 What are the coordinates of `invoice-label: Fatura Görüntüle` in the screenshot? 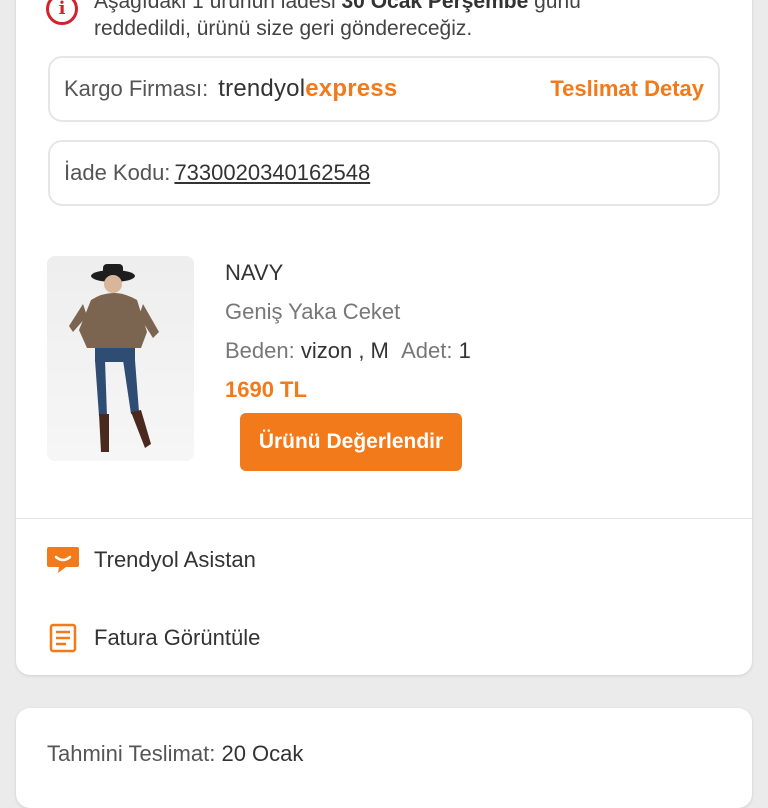 It's located at (177, 637).